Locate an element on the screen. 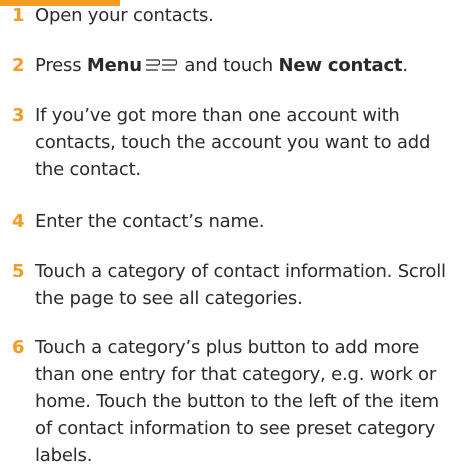 The height and width of the screenshot is (469, 454). step-text: Open your contacts. is located at coordinates (124, 15).